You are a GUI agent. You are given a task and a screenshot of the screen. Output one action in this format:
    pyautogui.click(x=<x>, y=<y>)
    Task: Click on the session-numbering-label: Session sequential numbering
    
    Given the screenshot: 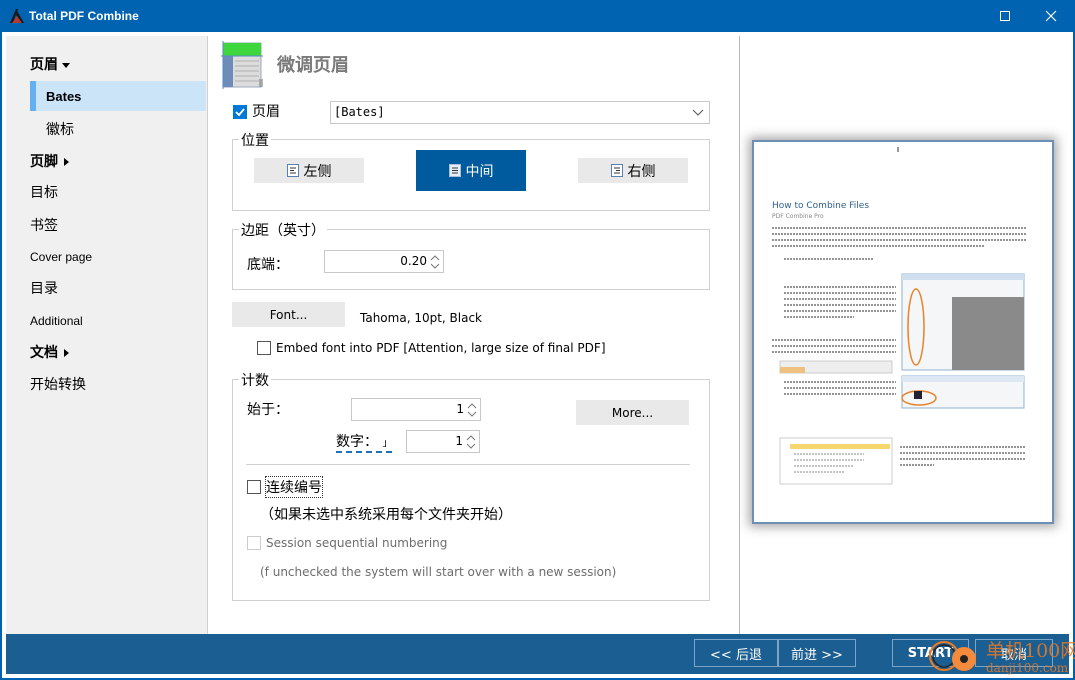 What is the action you would take?
    pyautogui.click(x=357, y=543)
    